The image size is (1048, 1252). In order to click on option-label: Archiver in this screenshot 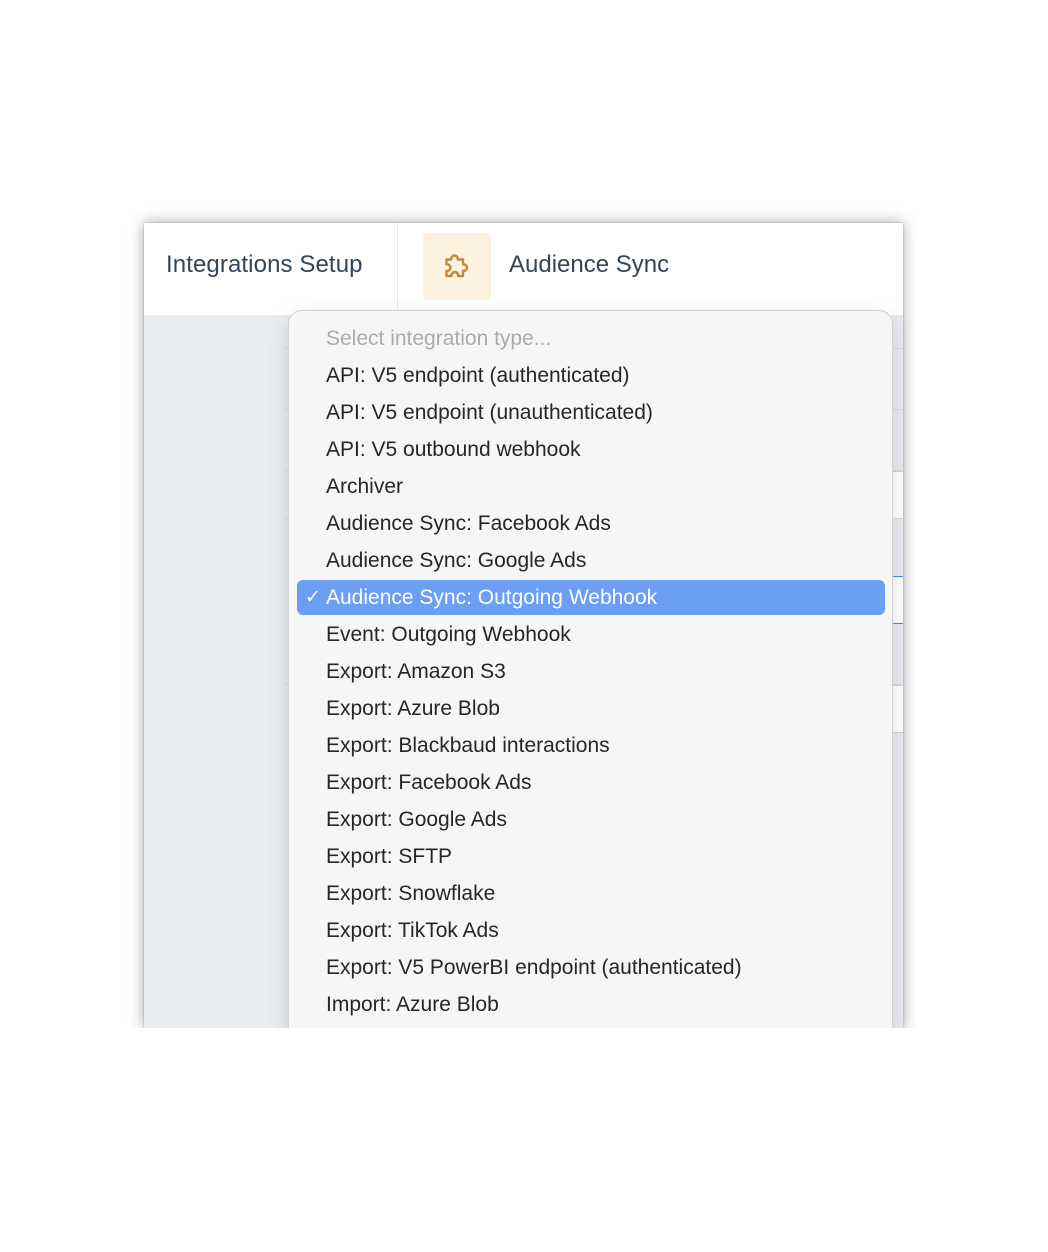, I will do `click(365, 486)`.